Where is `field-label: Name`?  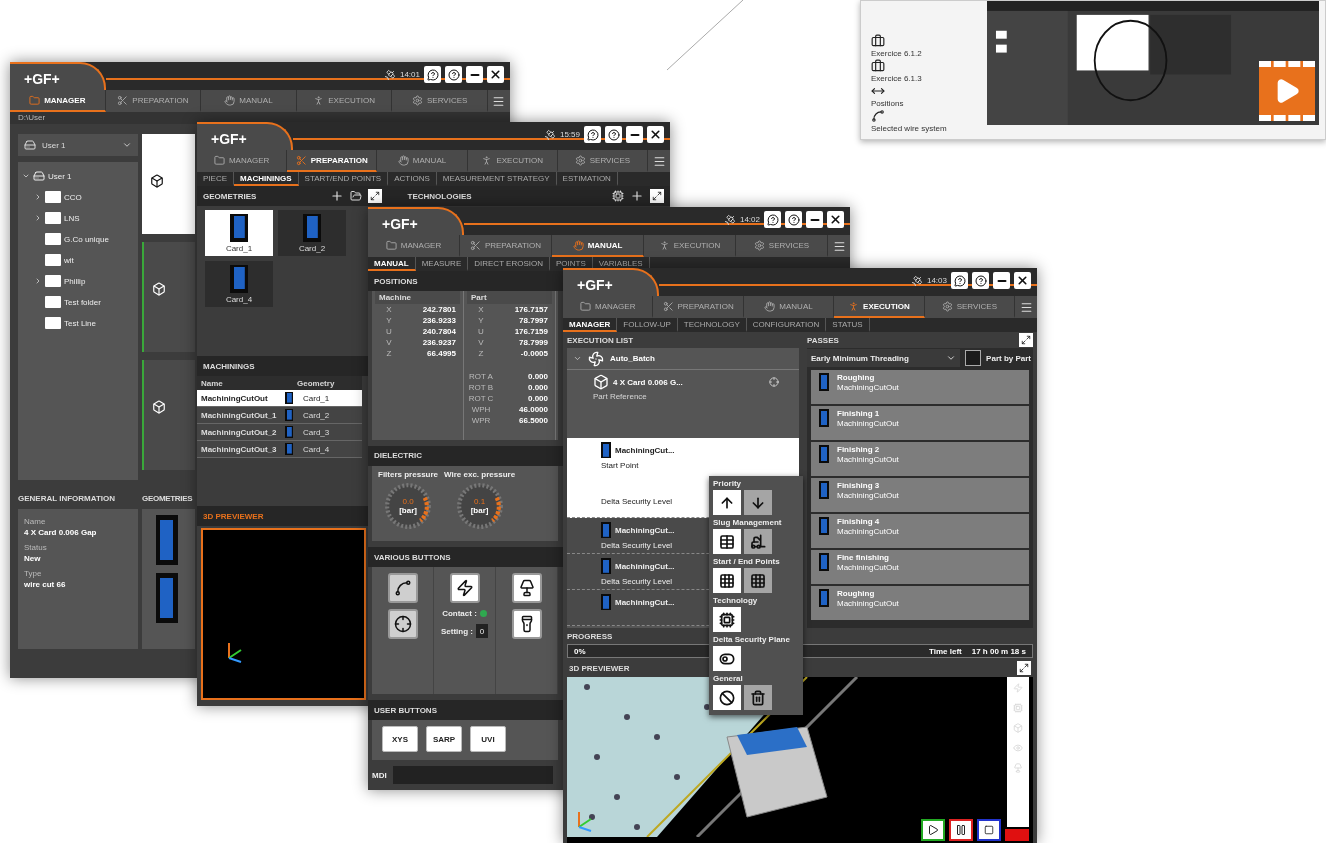 field-label: Name is located at coordinates (35, 521).